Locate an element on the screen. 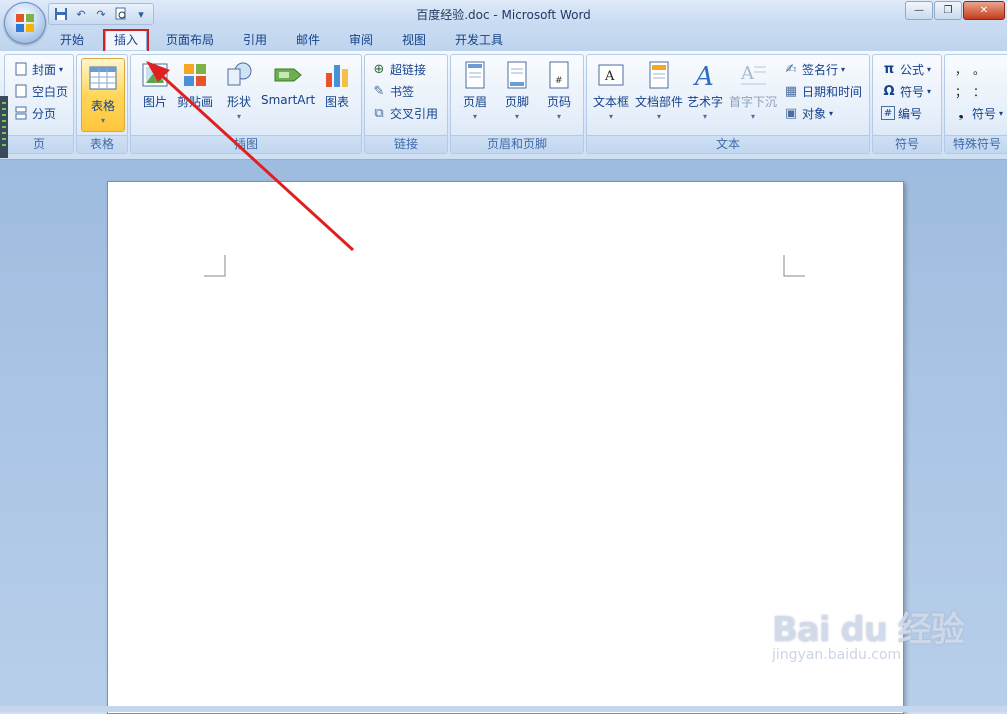  insert-tab-highlight-box is located at coordinates (126, 41).